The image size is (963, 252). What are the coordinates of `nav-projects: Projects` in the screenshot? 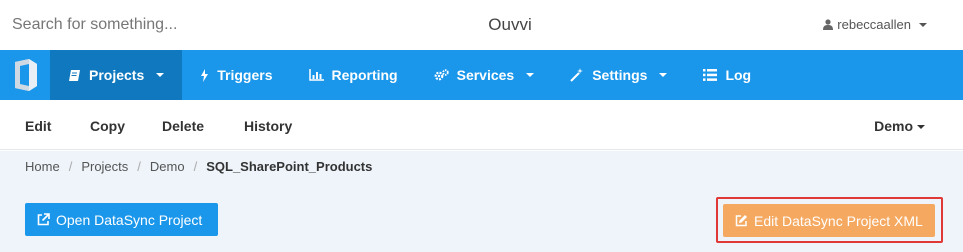 It's located at (116, 75).